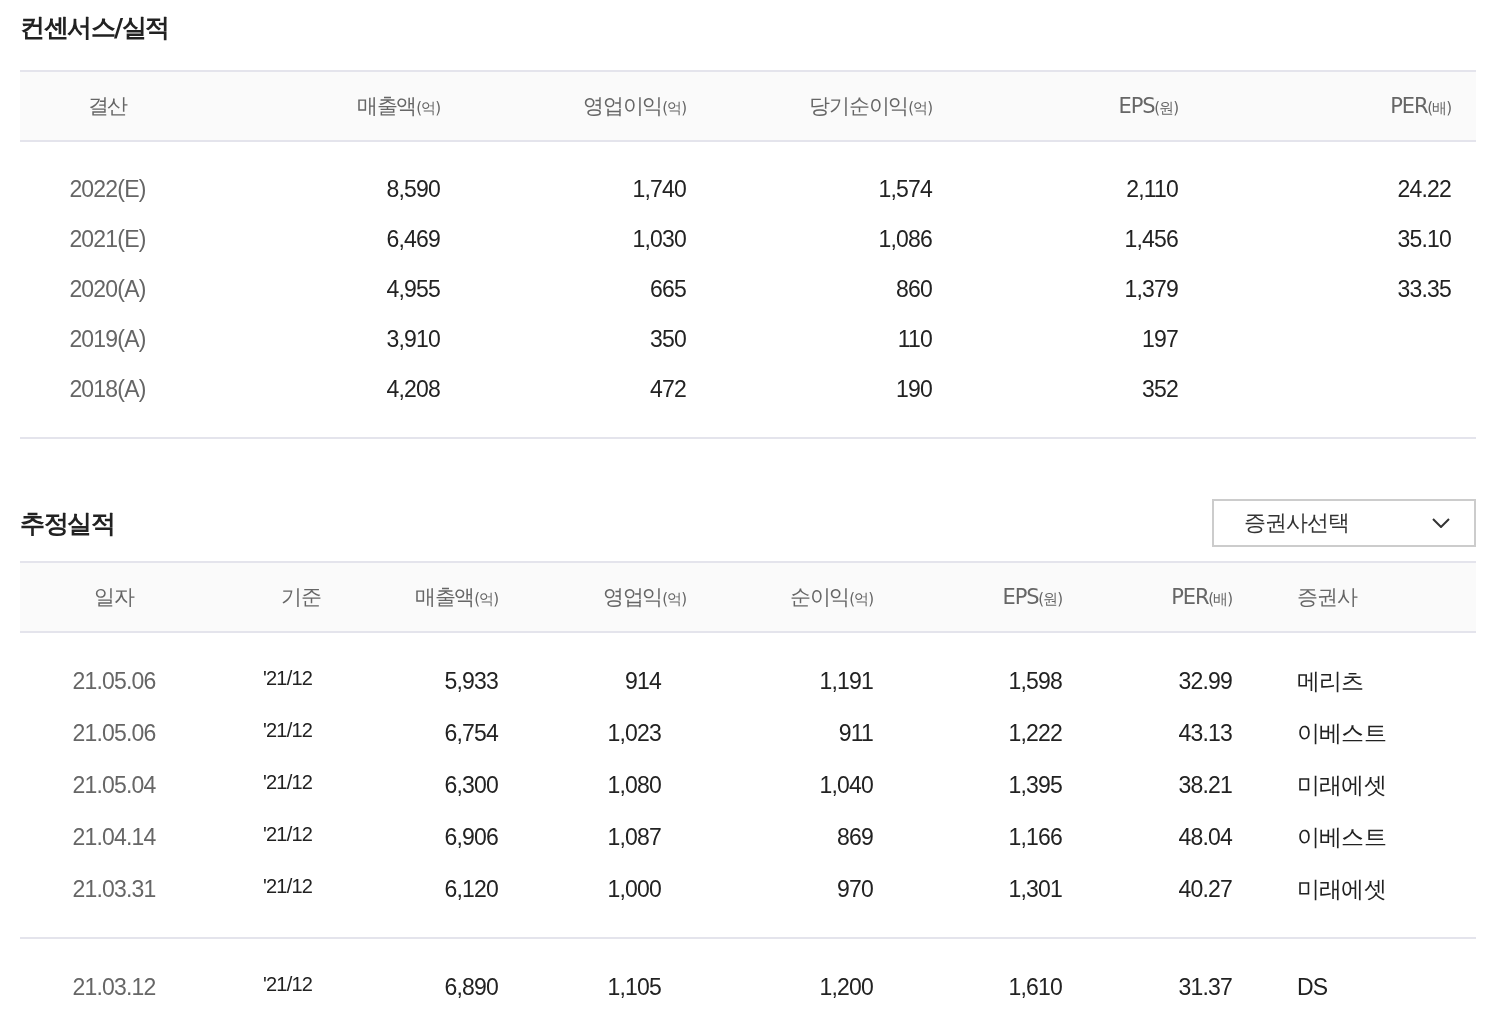 The height and width of the screenshot is (1032, 1512). Describe the element at coordinates (471, 836) in the screenshot. I see `table-cell: 6,906` at that location.